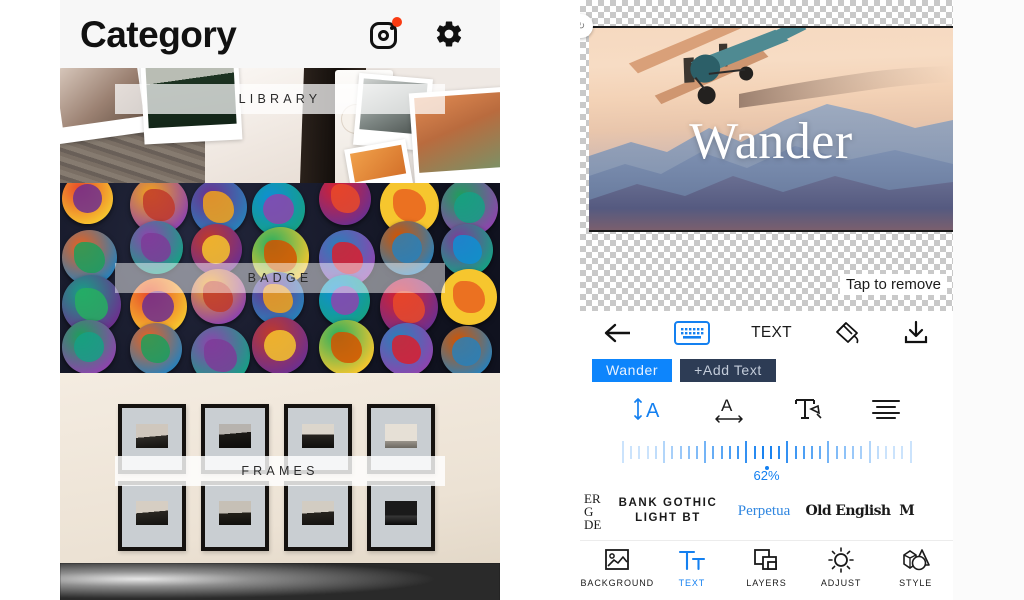 This screenshot has width=1024, height=600. I want to click on text-layer-chip-wander: Wander, so click(632, 370).